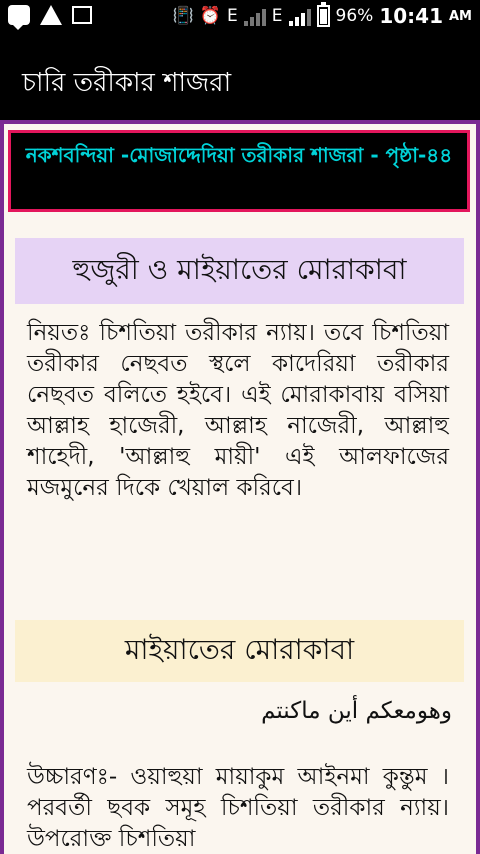 The width and height of the screenshot is (480, 854). I want to click on app-title: চারি তরীকার শাজরা, so click(127, 83).